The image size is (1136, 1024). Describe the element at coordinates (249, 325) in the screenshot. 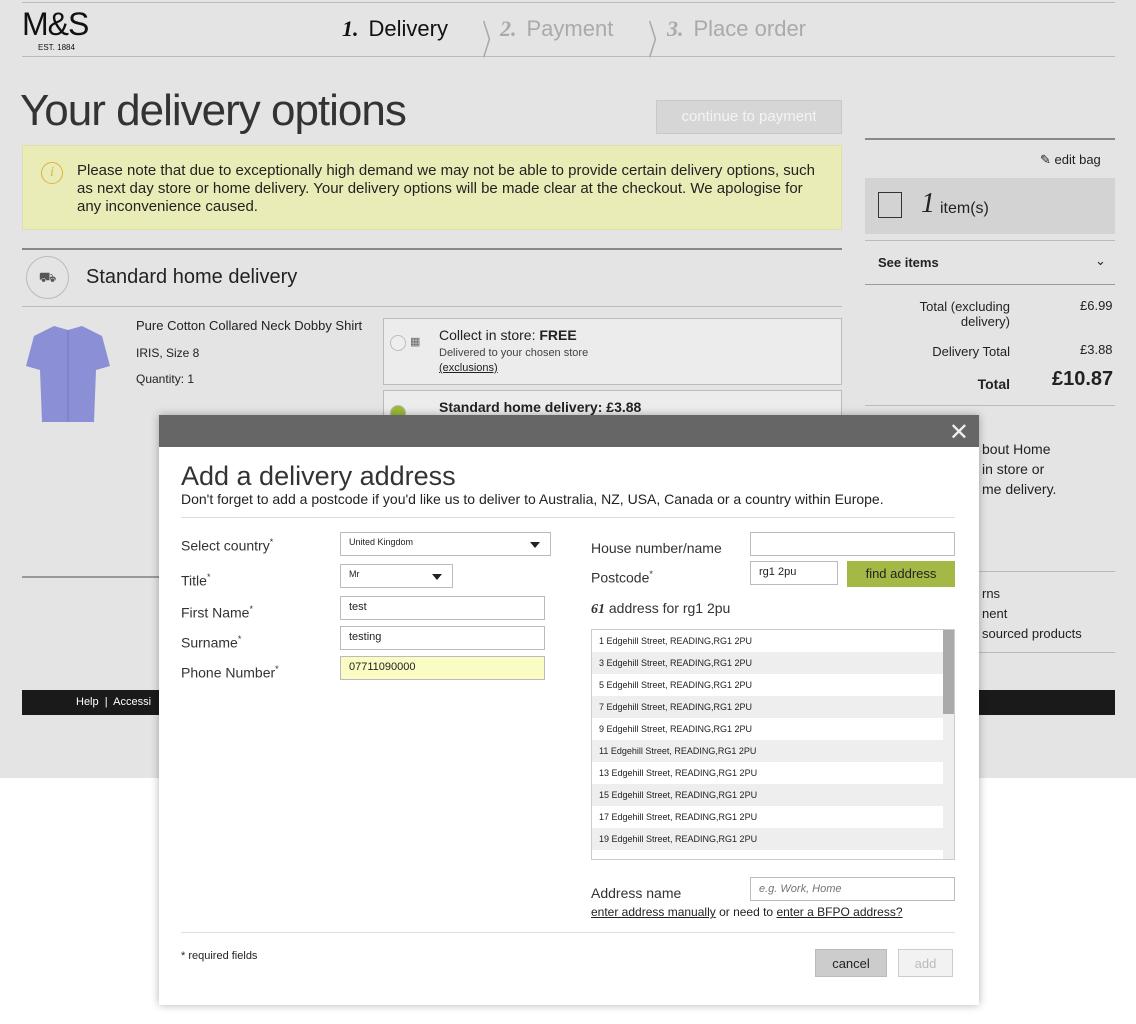

I see `product-name: Pure Cotton Collared Neck Dobby Shirt` at that location.